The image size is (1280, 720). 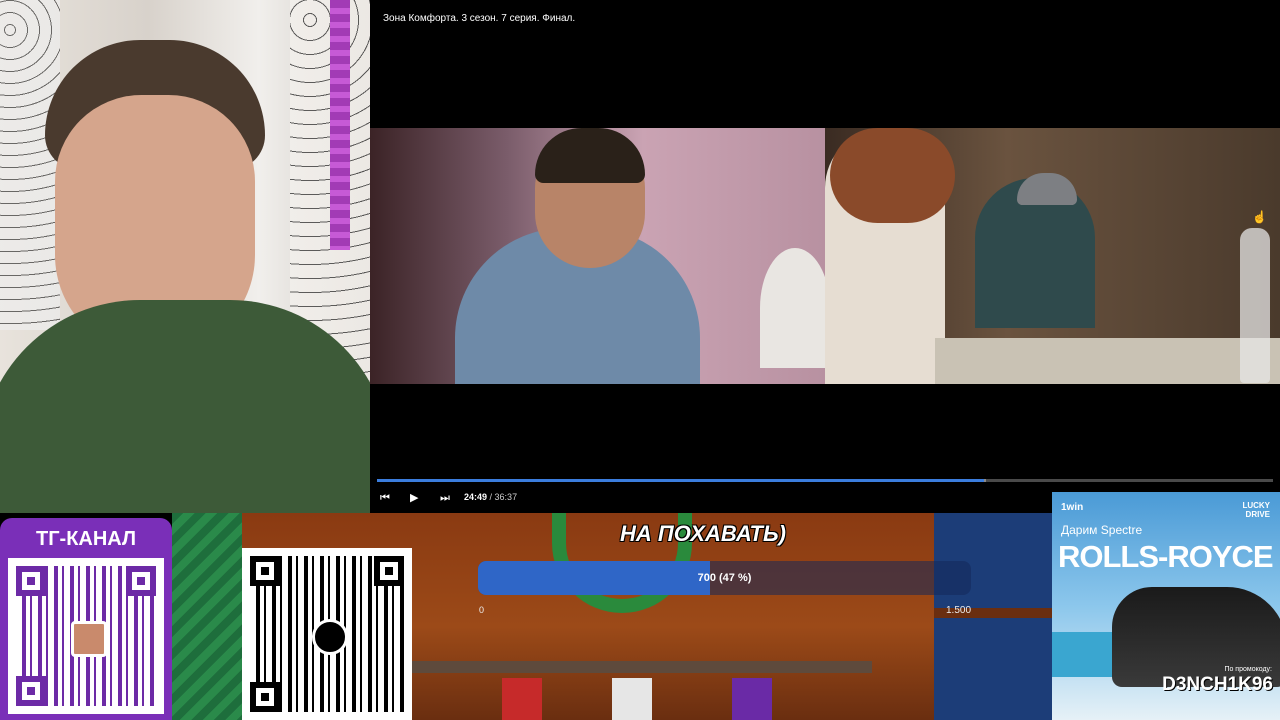 What do you see at coordinates (185, 406) in the screenshot?
I see `streamer-sweater` at bounding box center [185, 406].